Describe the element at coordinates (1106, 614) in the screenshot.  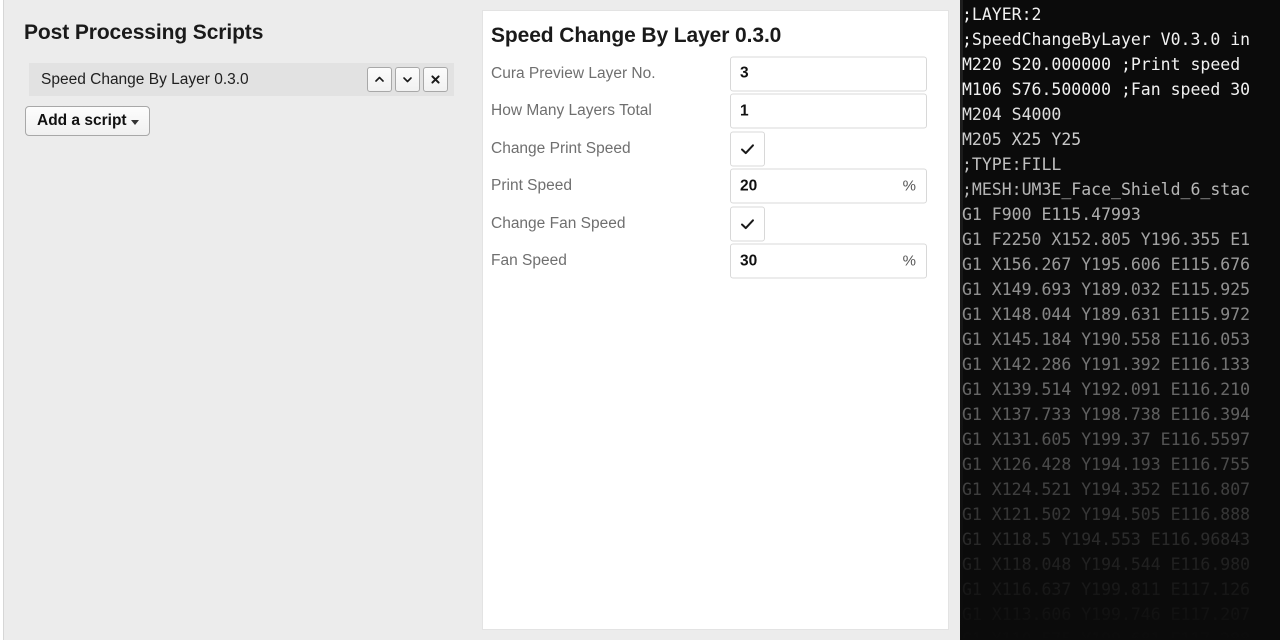
I see `gcode-line: G1 X113.606 Y199.746 E117.207` at that location.